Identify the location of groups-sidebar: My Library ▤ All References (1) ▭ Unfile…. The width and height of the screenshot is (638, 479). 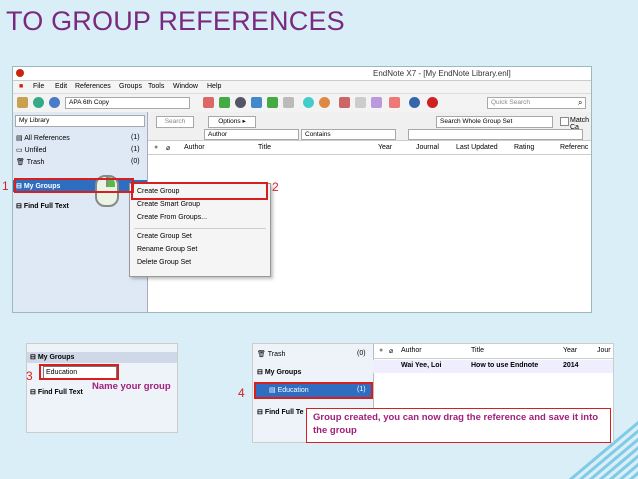
(80, 212).